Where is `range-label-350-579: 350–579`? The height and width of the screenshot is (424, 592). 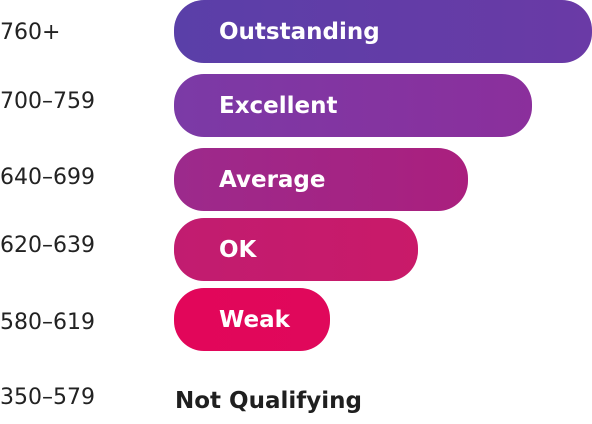
range-label-350-579: 350–579 is located at coordinates (47, 397).